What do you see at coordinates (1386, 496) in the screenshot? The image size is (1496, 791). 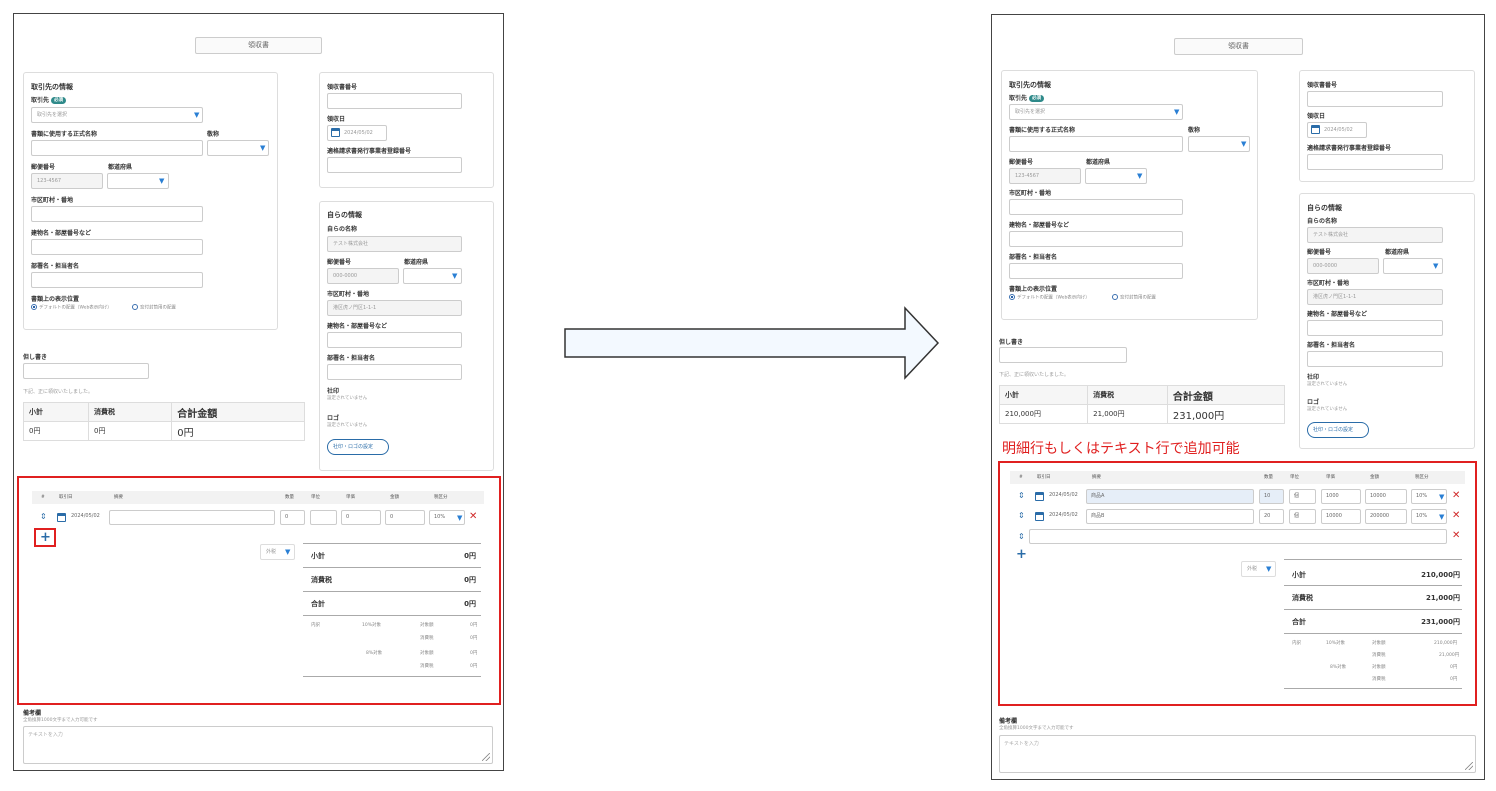 I see `amount-cell: 10000` at bounding box center [1386, 496].